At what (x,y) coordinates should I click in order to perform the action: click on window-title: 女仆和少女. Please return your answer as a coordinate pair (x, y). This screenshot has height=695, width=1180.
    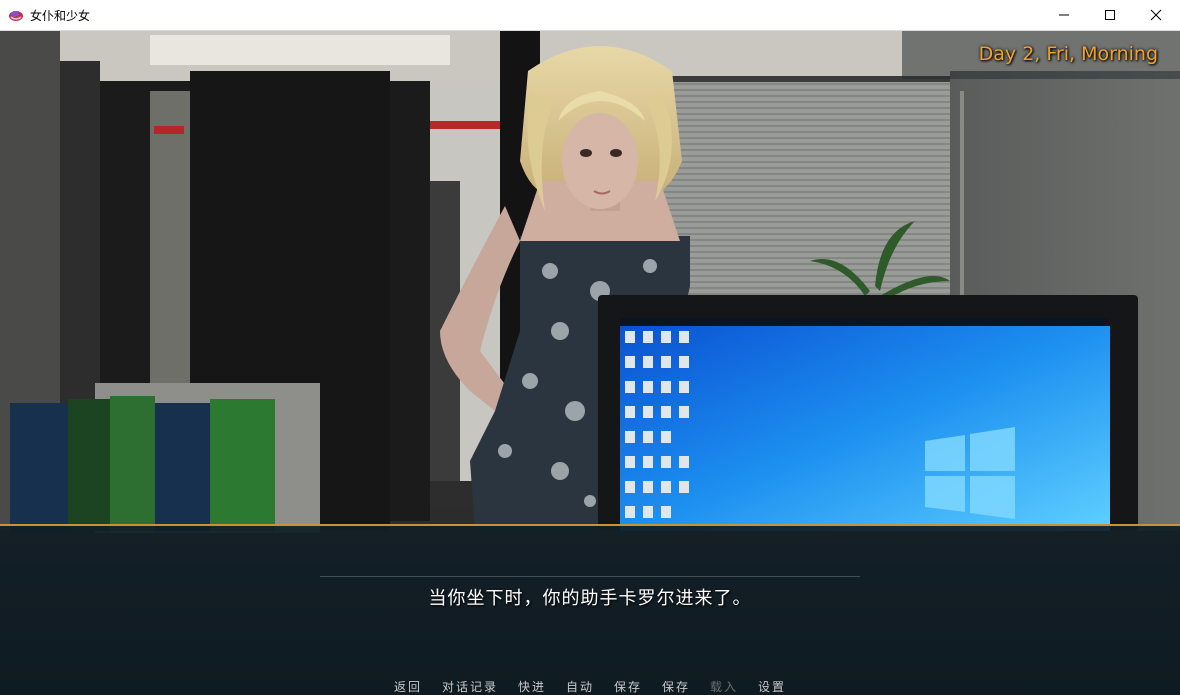
    Looking at the image, I should click on (60, 16).